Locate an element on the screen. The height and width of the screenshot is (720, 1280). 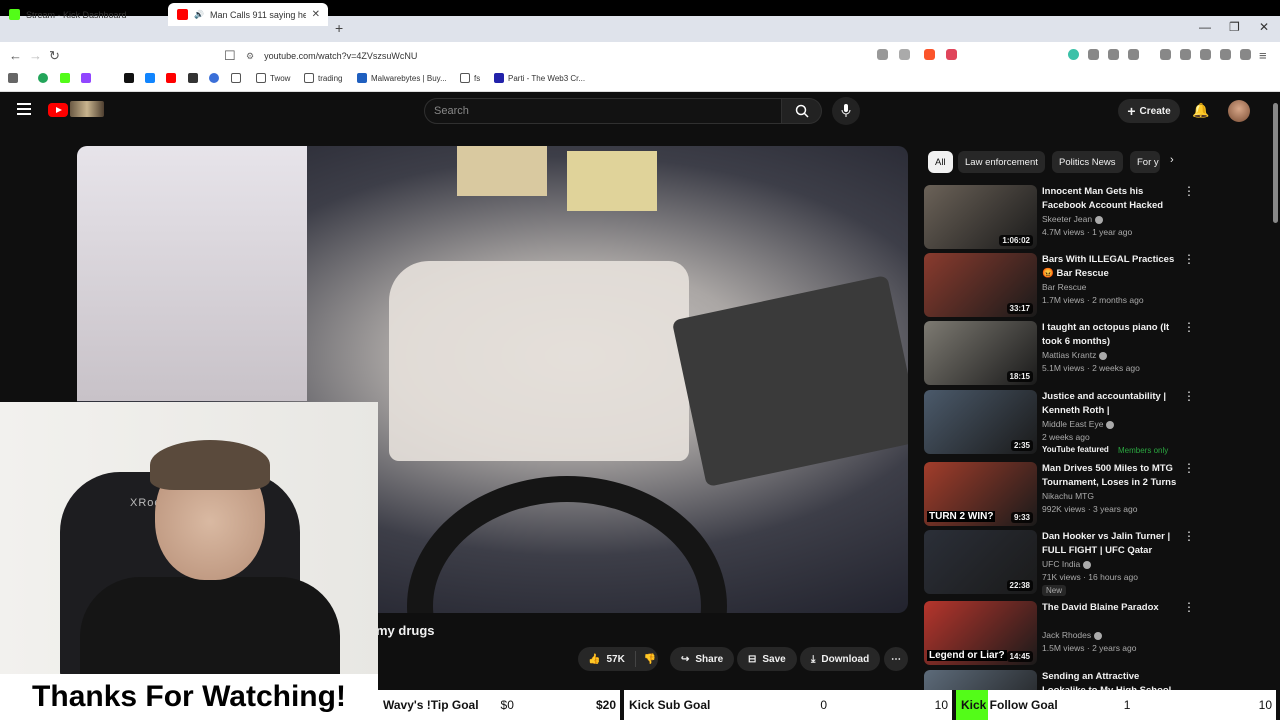
bluesky-bookmark-icon is located at coordinates (150, 78).